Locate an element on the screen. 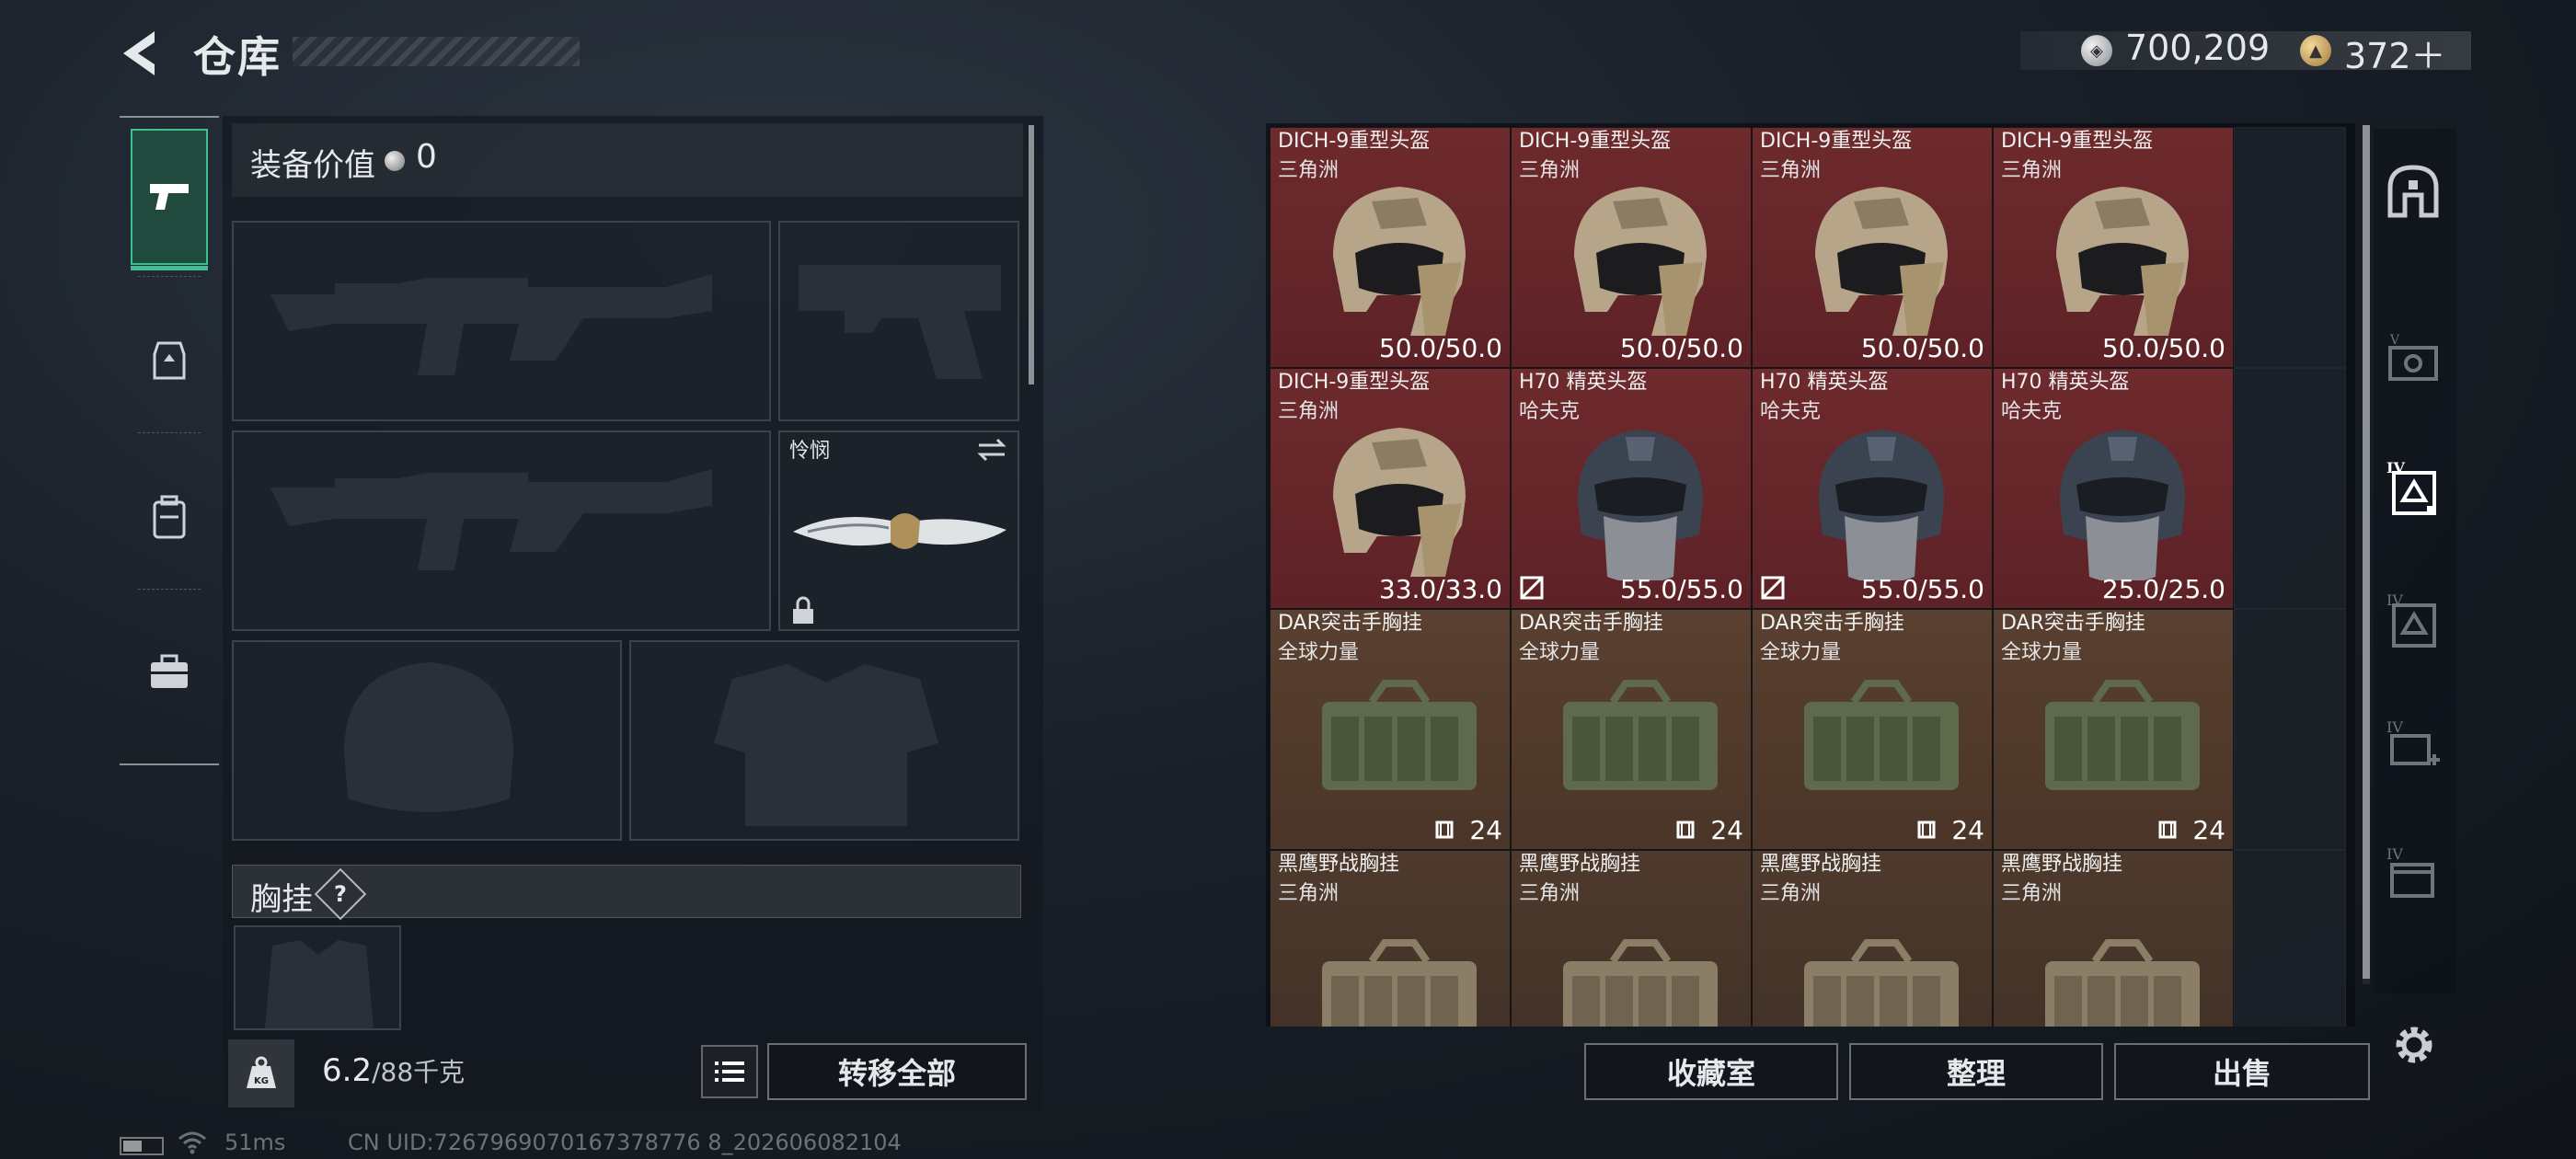 The width and height of the screenshot is (2576, 1159). body-armor-slot is located at coordinates (824, 740).